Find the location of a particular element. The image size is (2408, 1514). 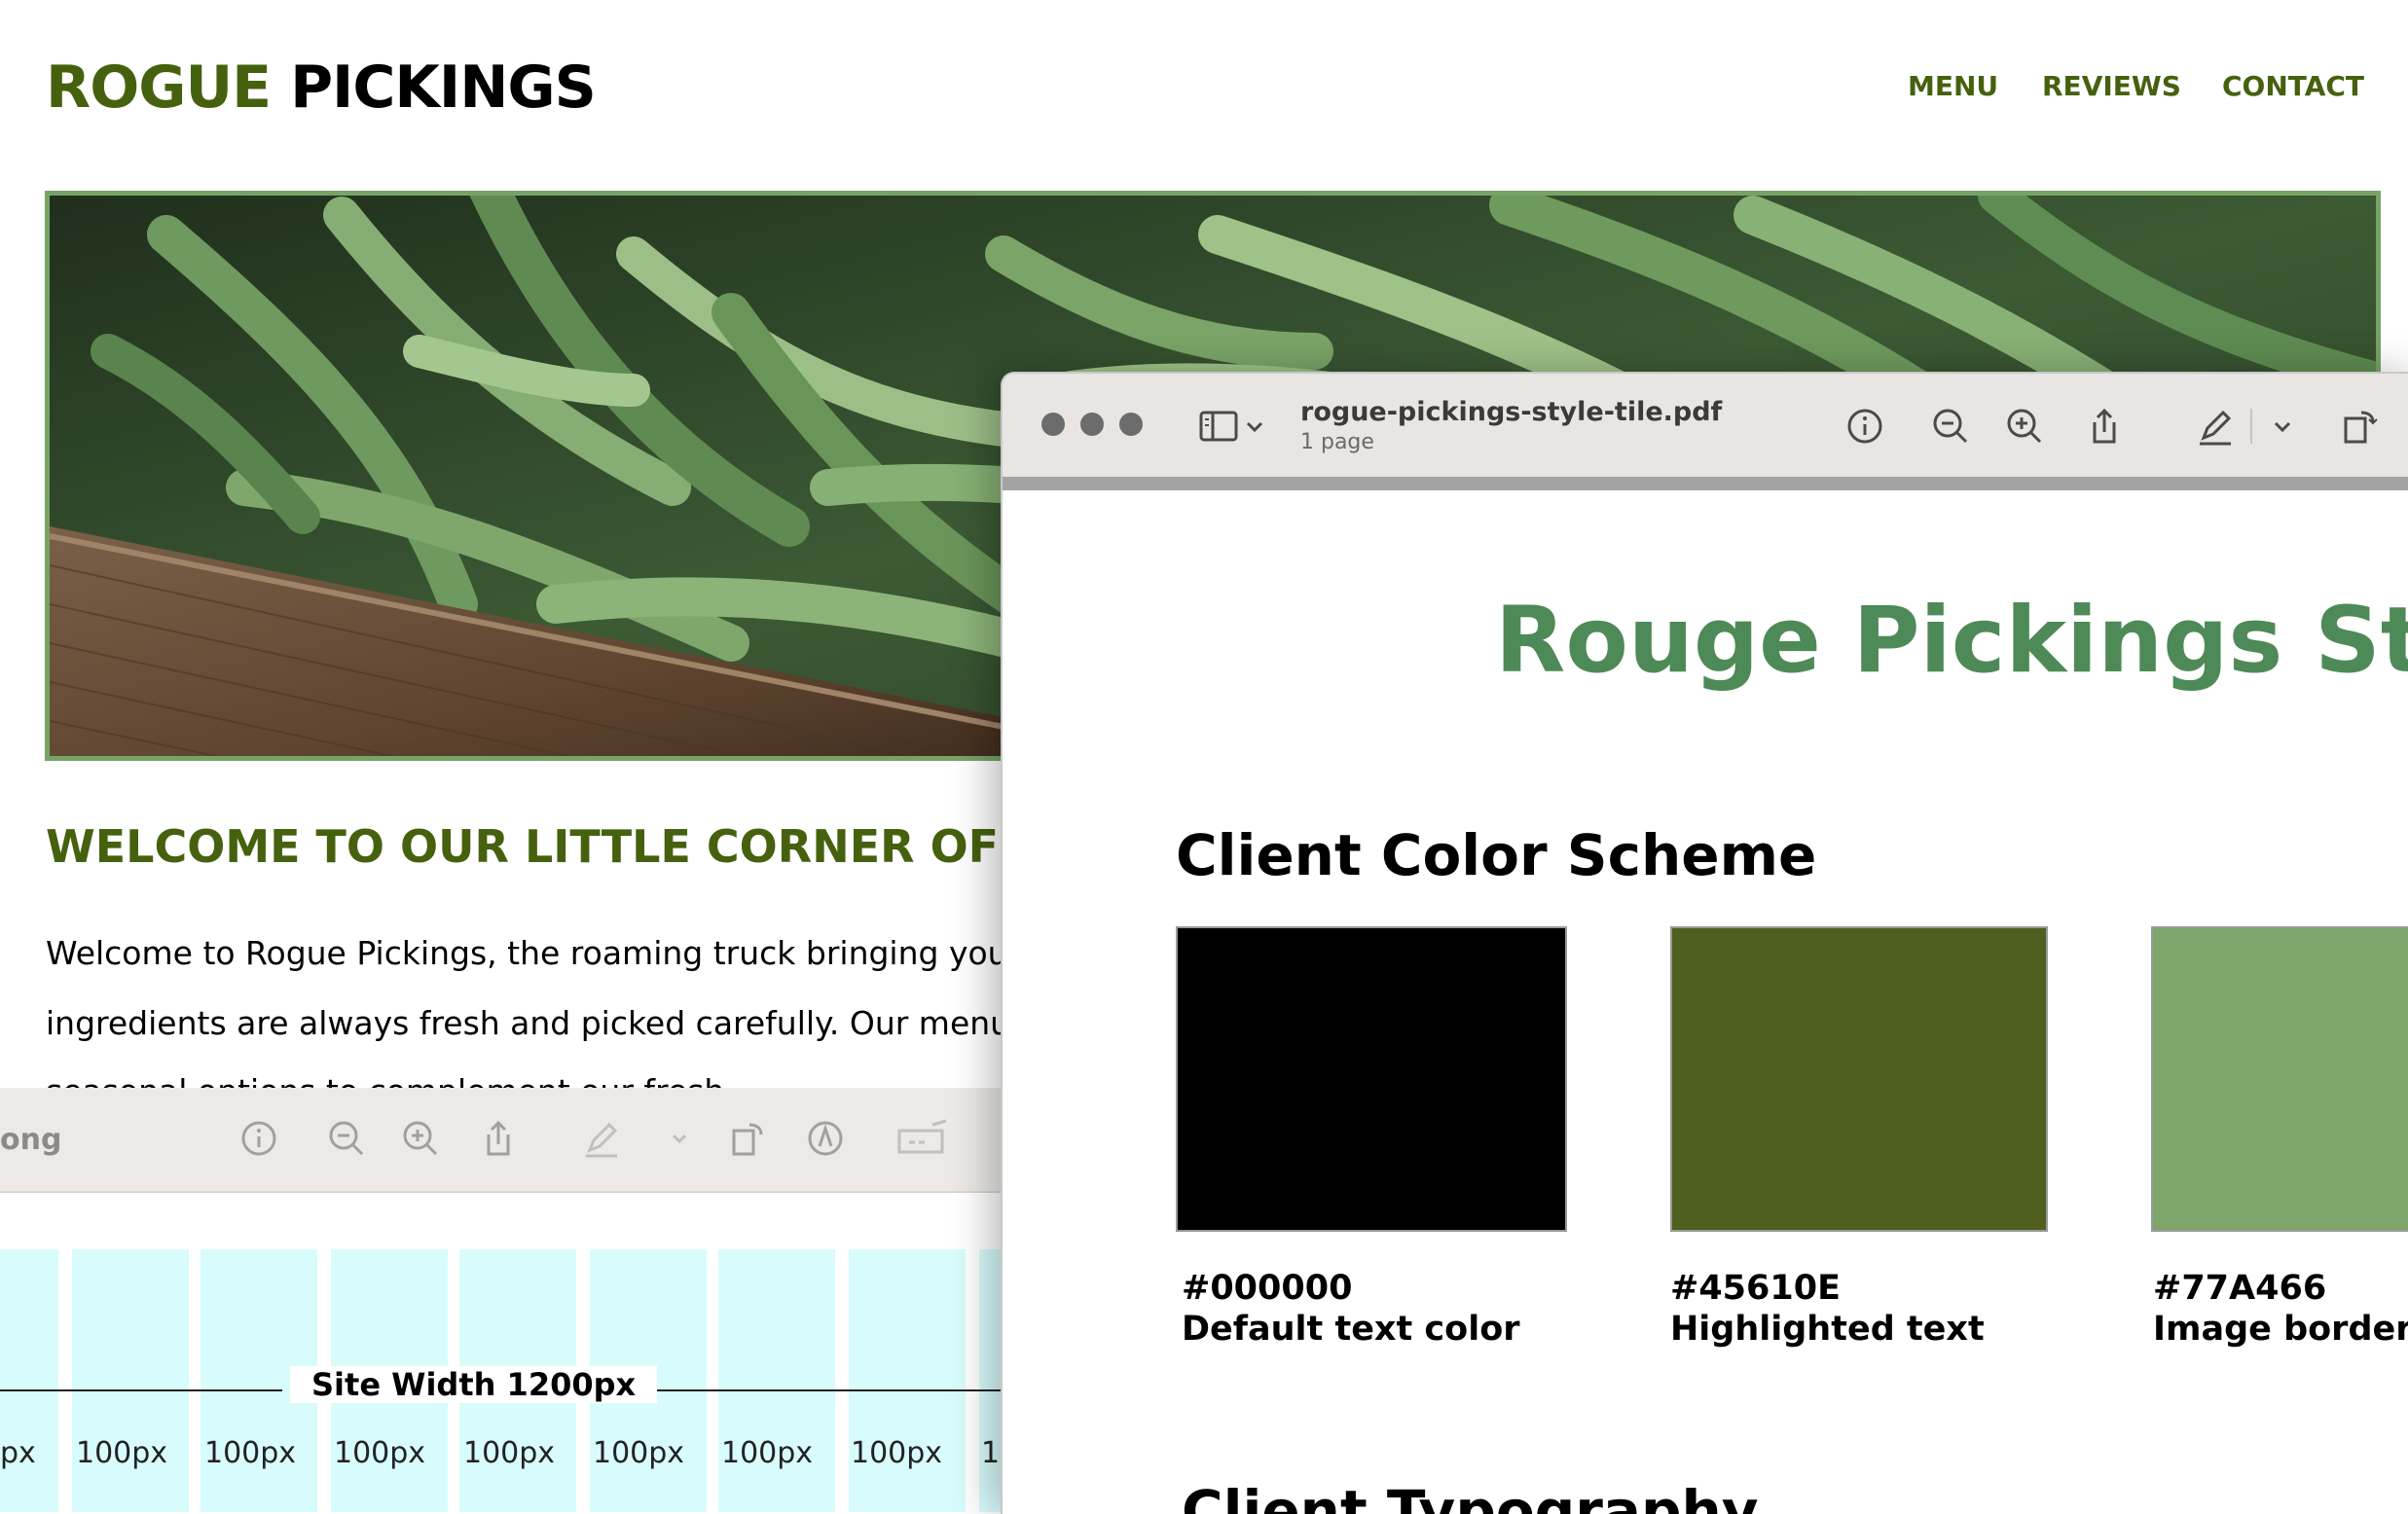

swatch-description: Highlighted text is located at coordinates (1828, 1329).